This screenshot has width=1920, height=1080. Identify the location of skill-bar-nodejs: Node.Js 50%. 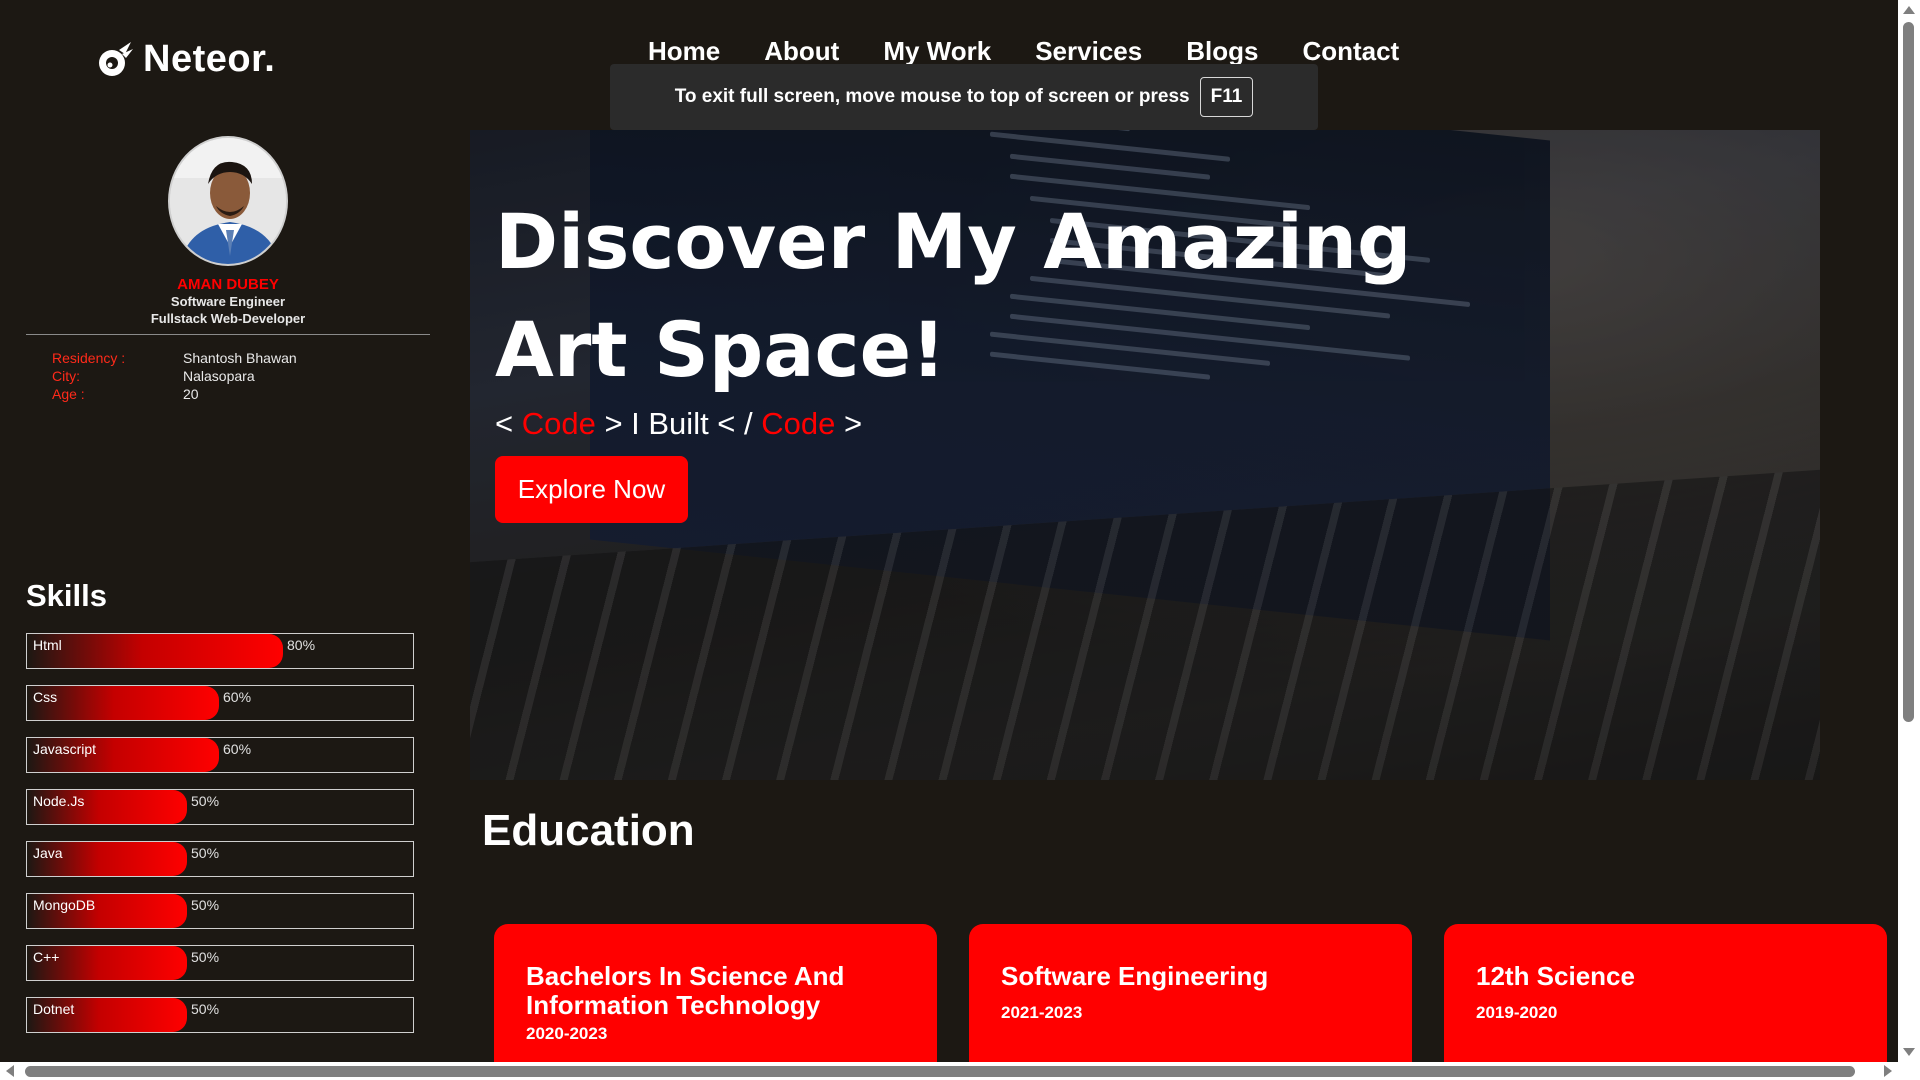
(220, 807).